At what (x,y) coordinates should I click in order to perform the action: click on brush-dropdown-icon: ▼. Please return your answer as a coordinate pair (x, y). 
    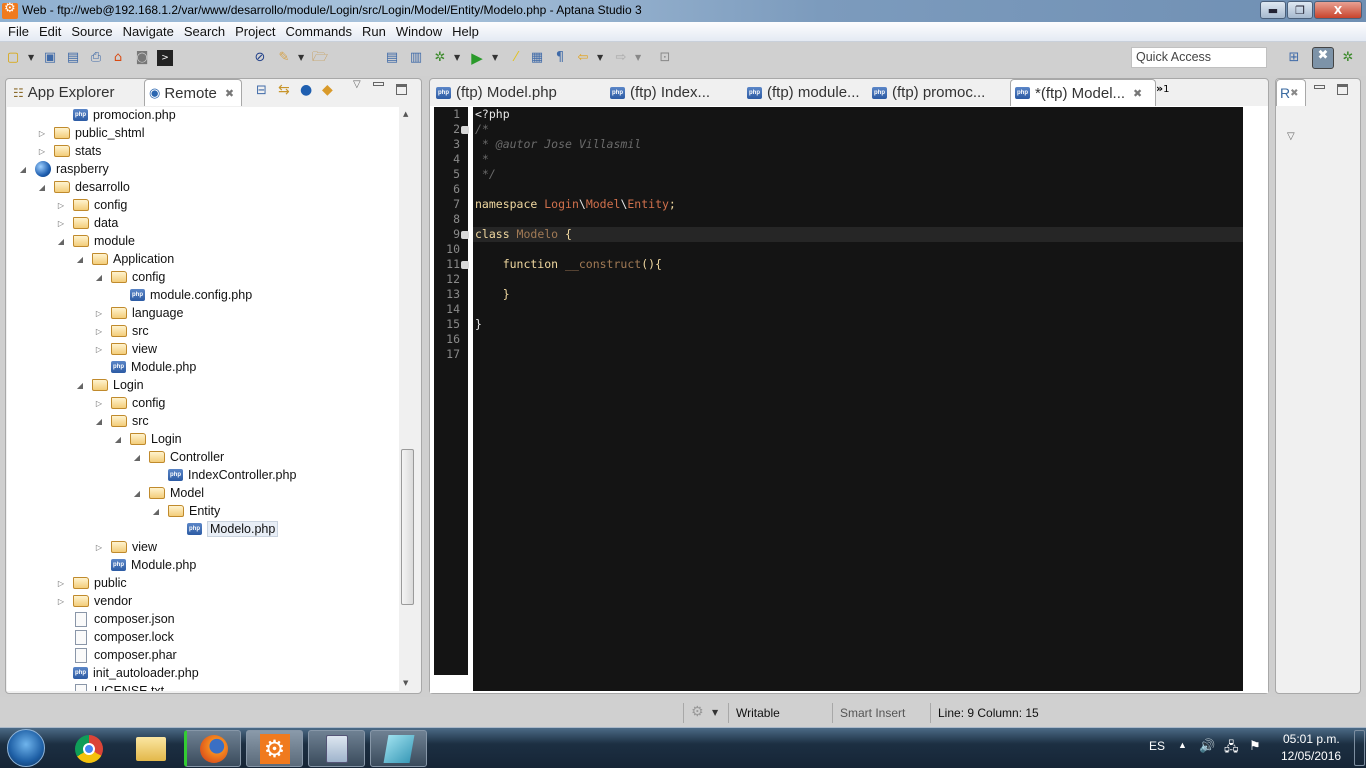
    Looking at the image, I should click on (301, 58).